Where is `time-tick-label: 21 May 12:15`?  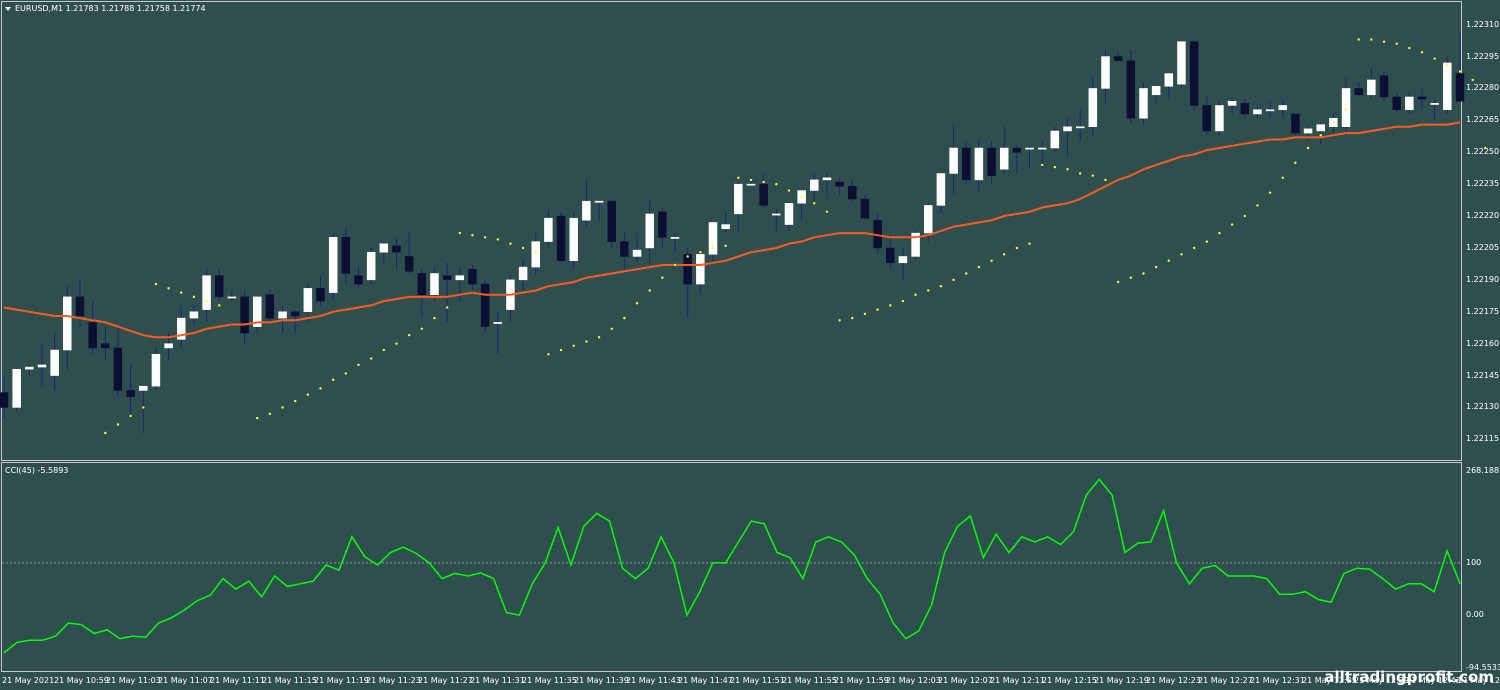 time-tick-label: 21 May 12:15 is located at coordinates (1069, 680).